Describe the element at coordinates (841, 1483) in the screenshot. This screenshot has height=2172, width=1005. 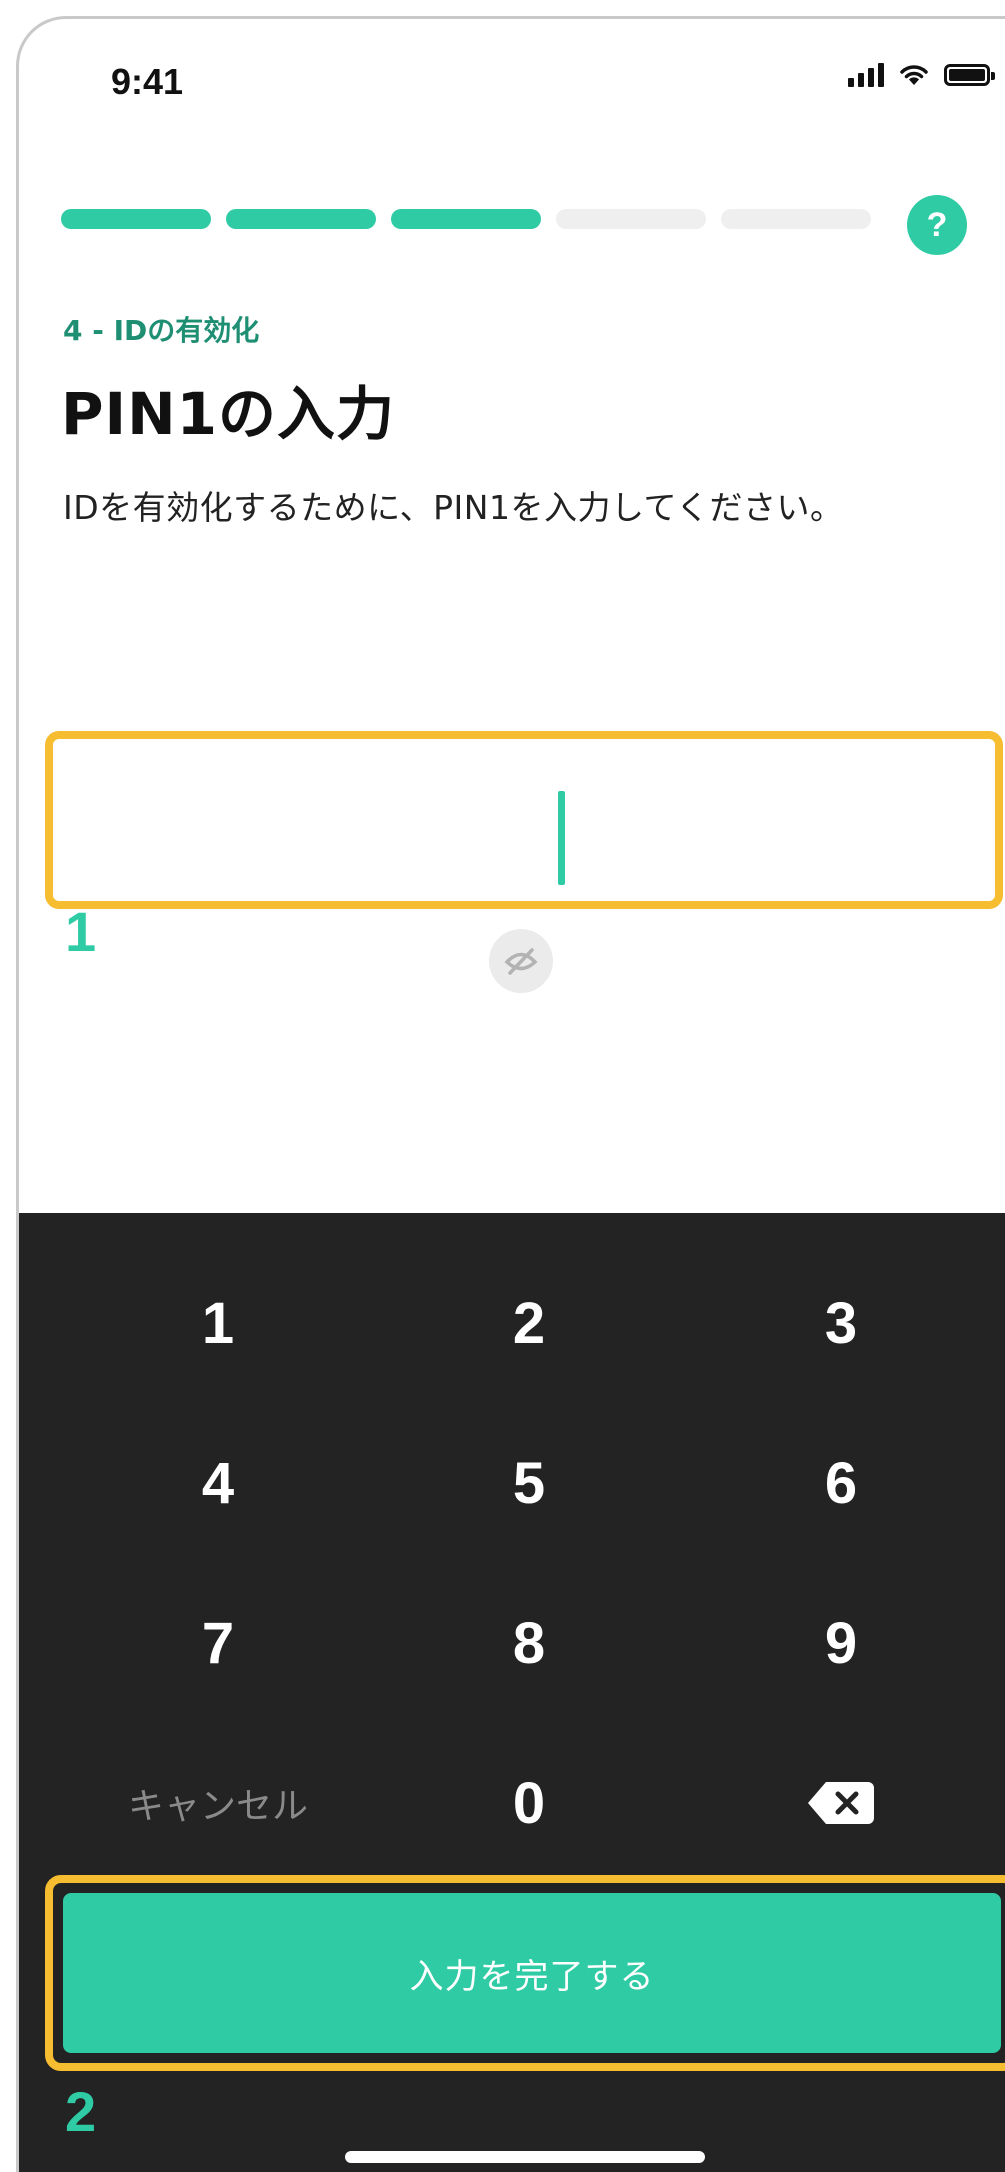
I see `key-6: 6` at that location.